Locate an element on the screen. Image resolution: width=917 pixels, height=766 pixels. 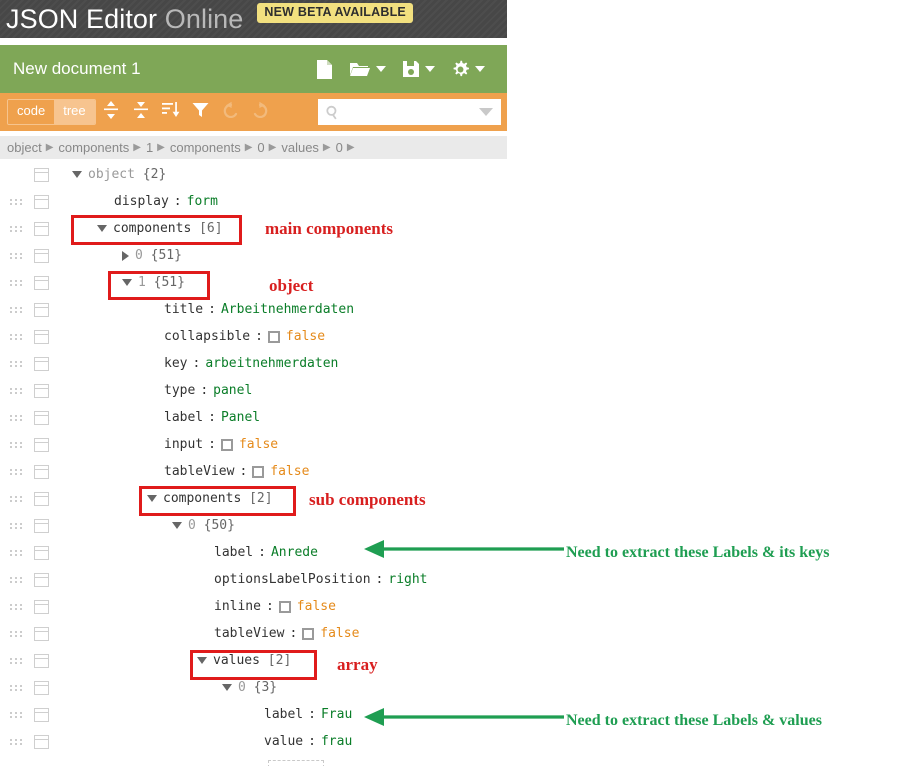
breadcrumb-item: values is located at coordinates (300, 147).